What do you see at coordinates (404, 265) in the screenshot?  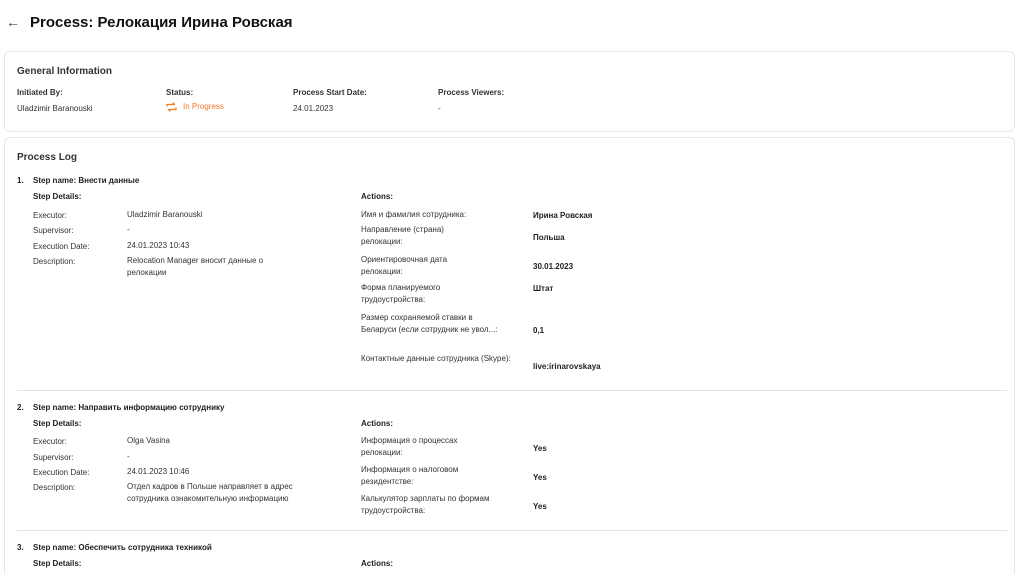 I see `action-label: Ориентировочная дата релокации:` at bounding box center [404, 265].